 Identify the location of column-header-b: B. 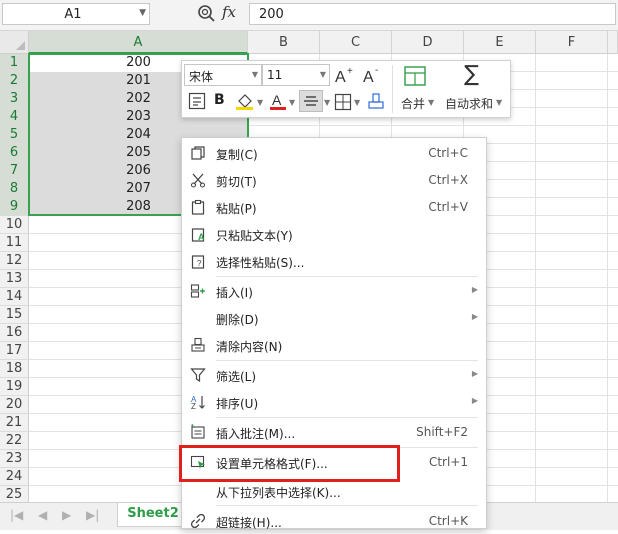
(284, 42).